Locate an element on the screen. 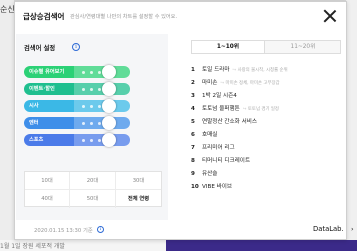 Image resolution: width=357 pixels, height=251 pixels. rank-item: 2 마미손마미손 정체, 마미손 고무장갑 is located at coordinates (235, 83).